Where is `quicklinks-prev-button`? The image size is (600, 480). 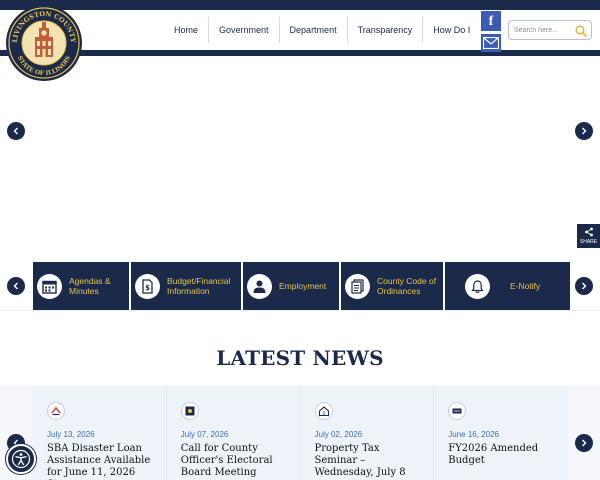
quicklinks-prev-button is located at coordinates (16, 286).